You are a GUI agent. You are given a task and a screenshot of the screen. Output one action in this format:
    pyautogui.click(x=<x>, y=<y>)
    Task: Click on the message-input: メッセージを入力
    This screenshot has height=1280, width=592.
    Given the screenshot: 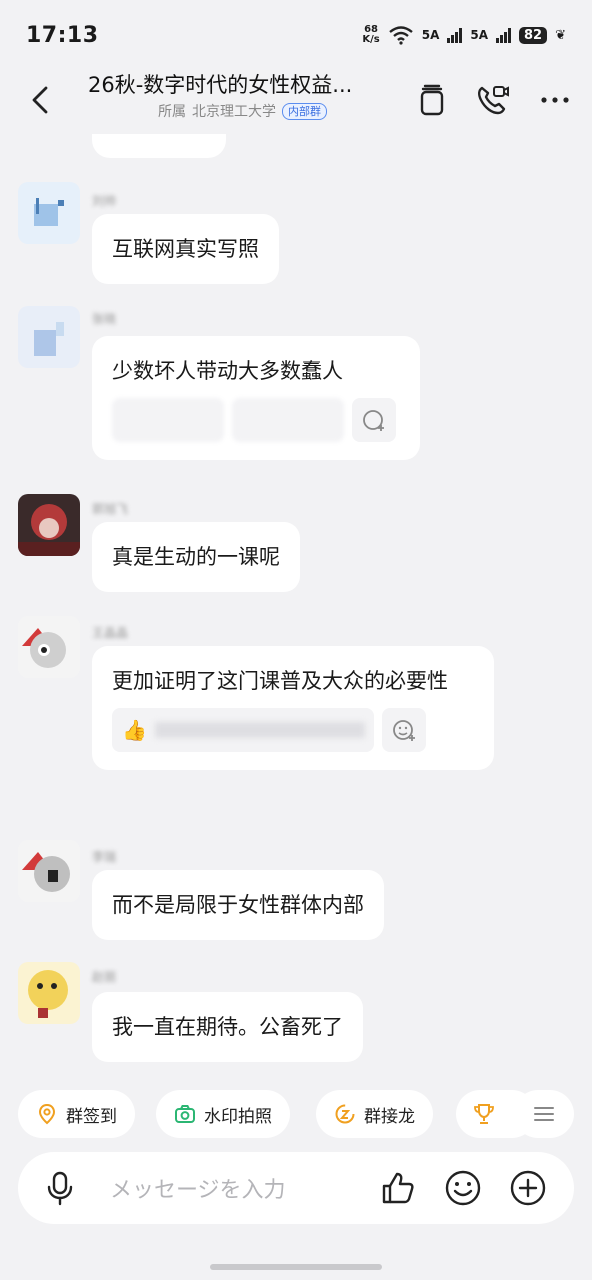 What is the action you would take?
    pyautogui.click(x=198, y=1188)
    